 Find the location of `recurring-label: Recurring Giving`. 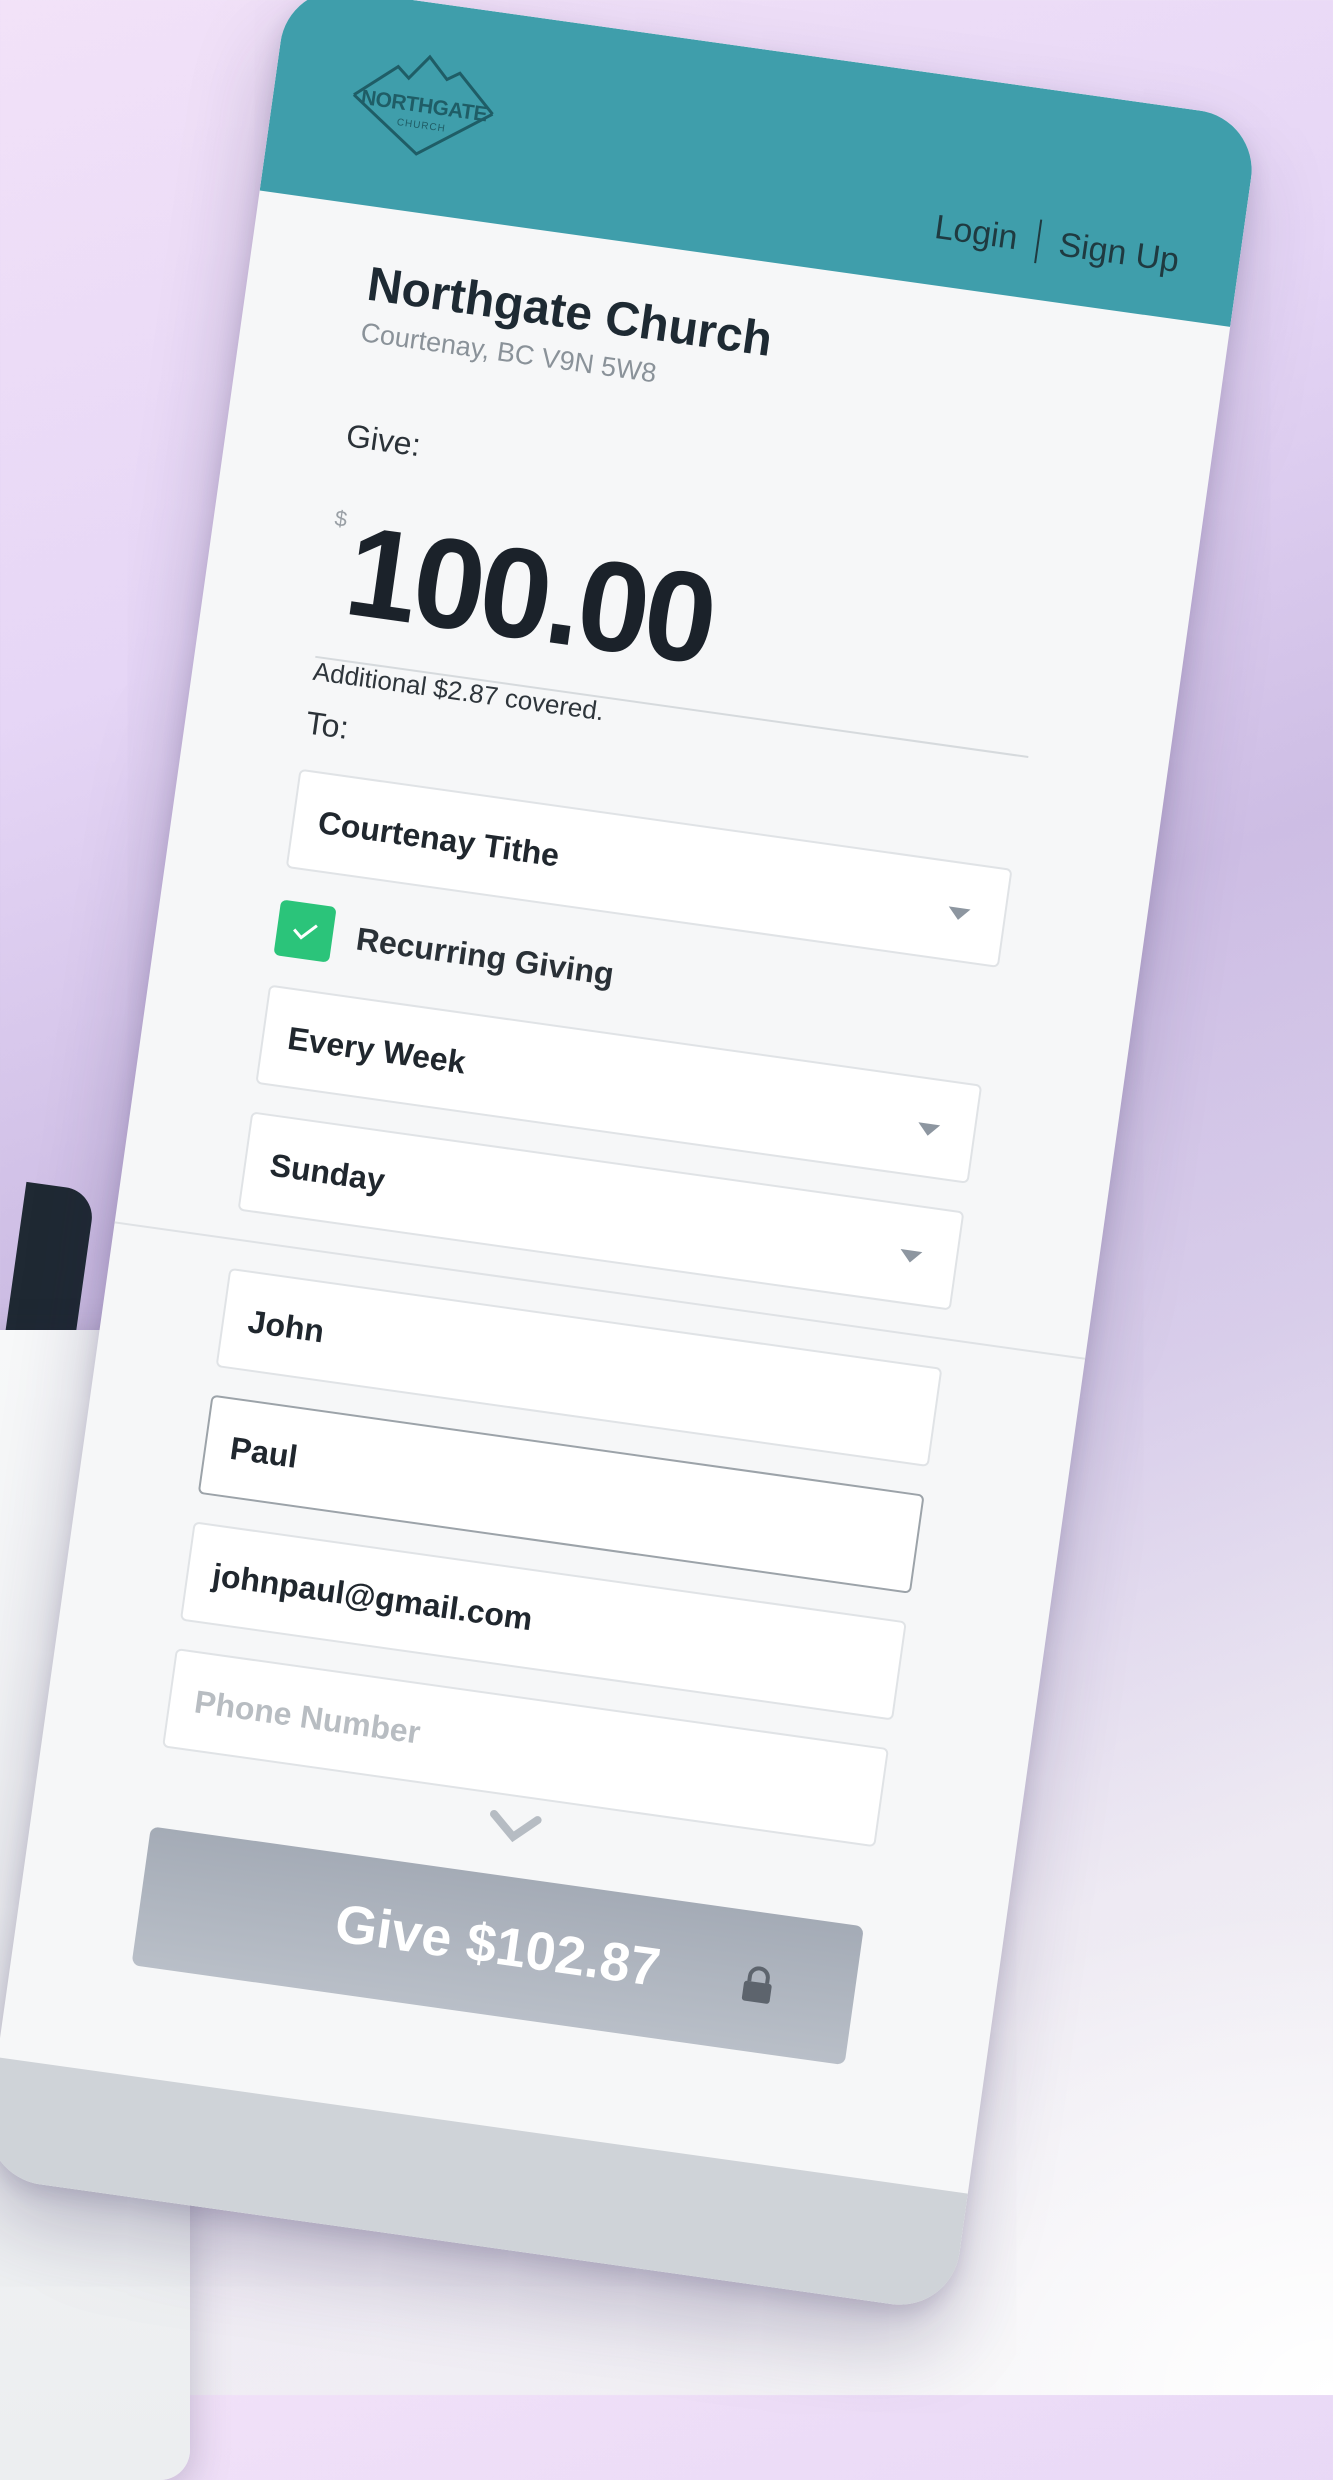

recurring-label: Recurring Giving is located at coordinates (485, 955).